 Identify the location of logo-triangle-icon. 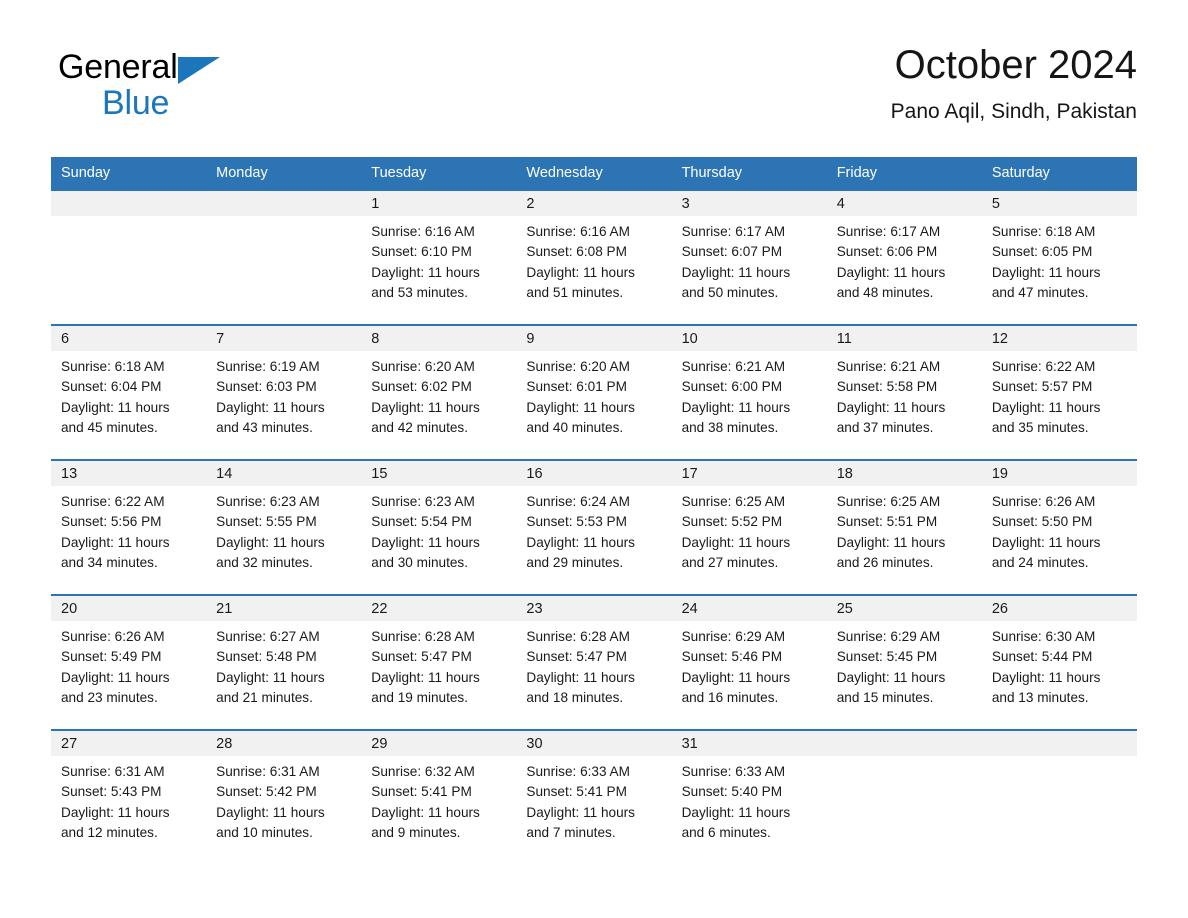
(198, 70).